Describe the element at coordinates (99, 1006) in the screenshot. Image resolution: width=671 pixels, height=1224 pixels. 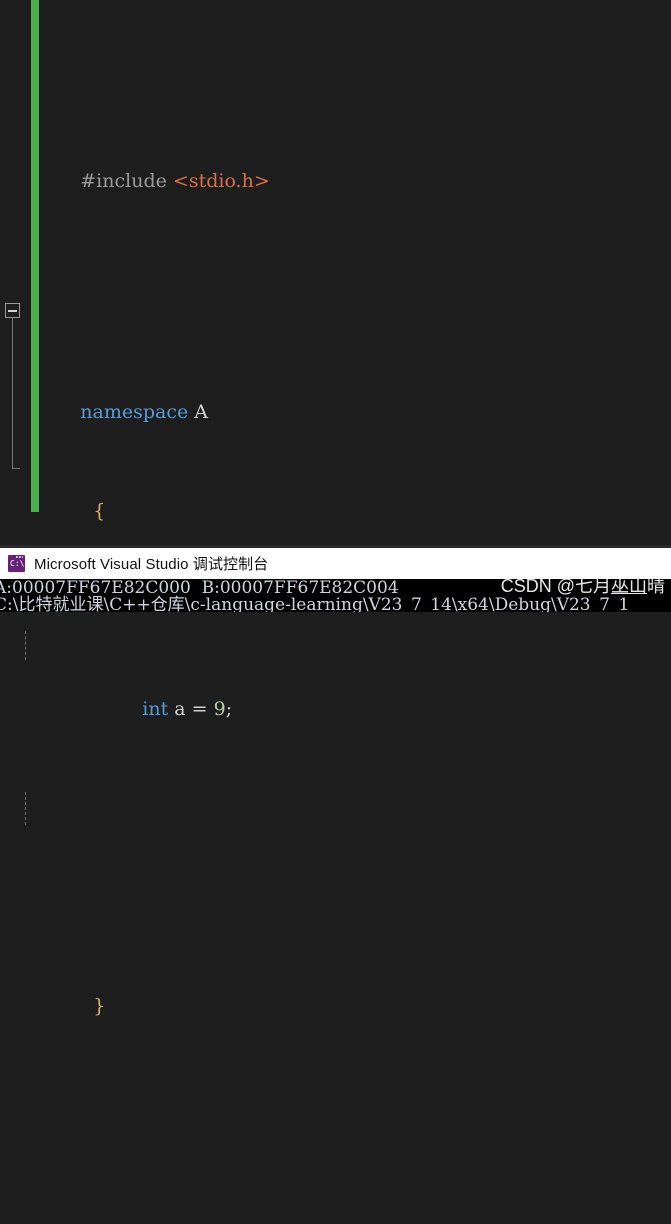
I see `token-brace-close: }` at that location.